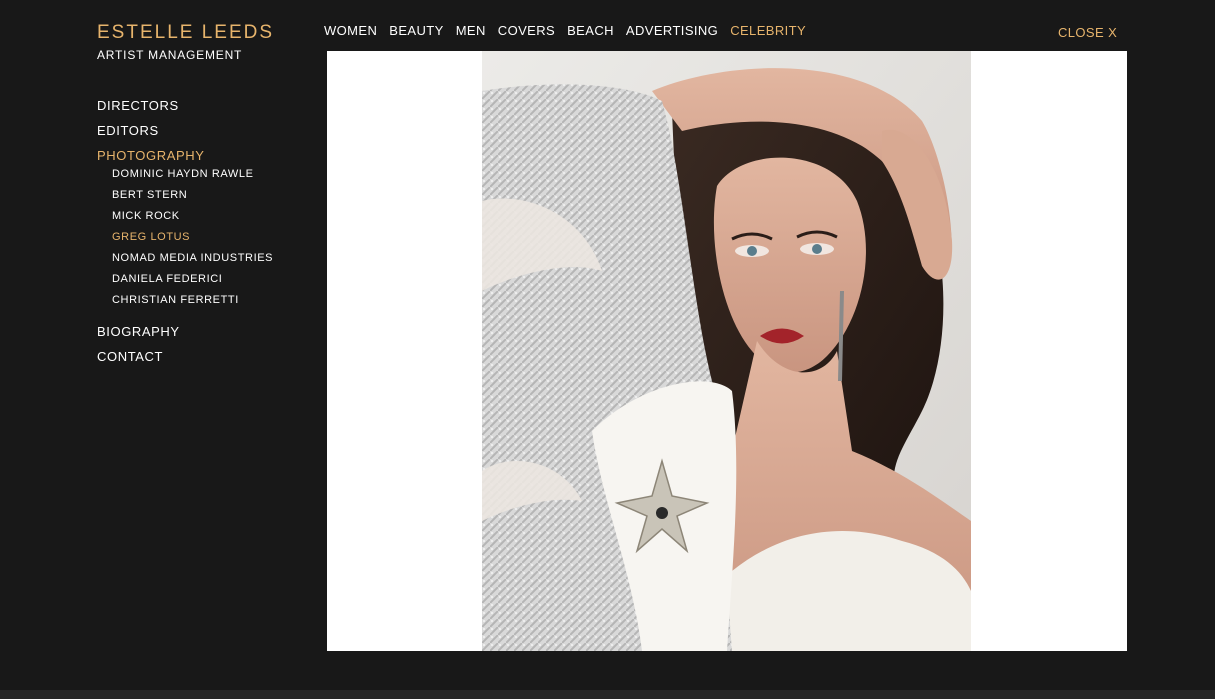 The height and width of the screenshot is (699, 1215). I want to click on photographer-mick-rock: MICK ROCK, so click(209, 216).